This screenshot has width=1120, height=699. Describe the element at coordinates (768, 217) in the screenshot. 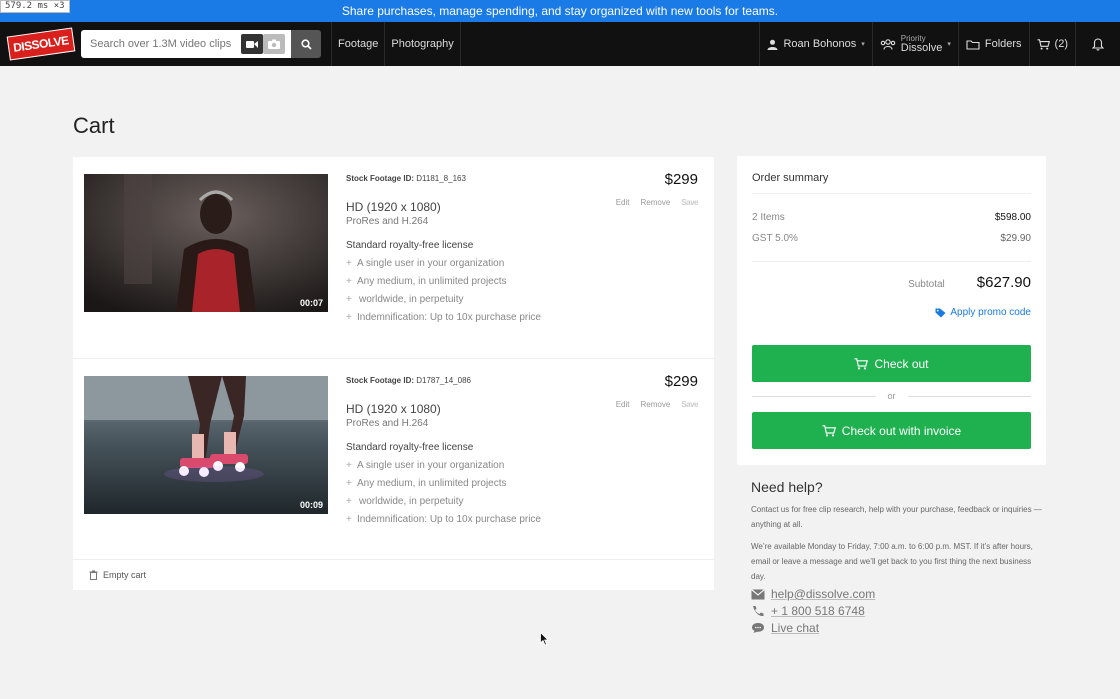

I see `items-label: 2 Items` at that location.